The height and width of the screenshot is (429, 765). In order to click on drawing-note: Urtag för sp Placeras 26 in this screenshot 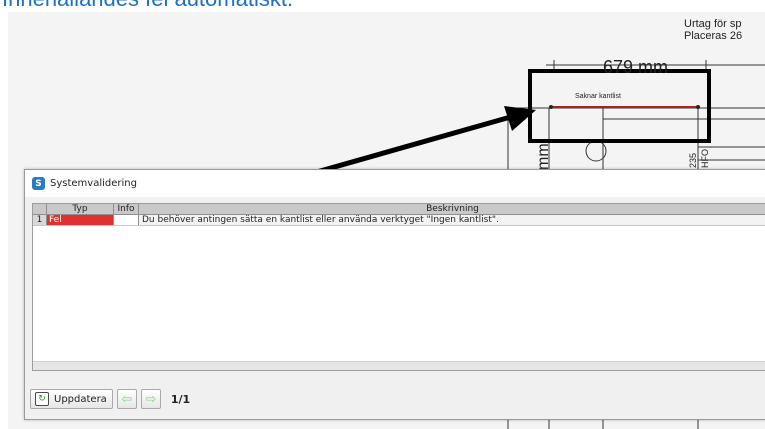, I will do `click(713, 30)`.